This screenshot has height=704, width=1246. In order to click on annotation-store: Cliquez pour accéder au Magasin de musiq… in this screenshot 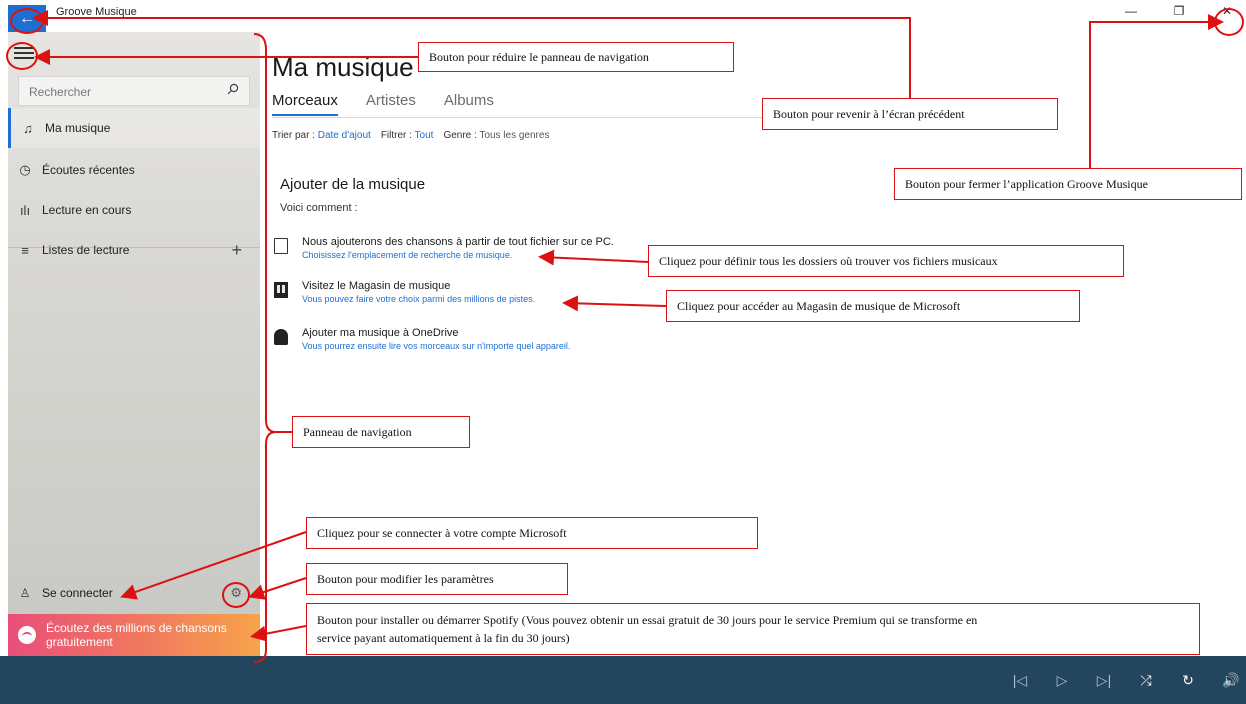, I will do `click(873, 306)`.